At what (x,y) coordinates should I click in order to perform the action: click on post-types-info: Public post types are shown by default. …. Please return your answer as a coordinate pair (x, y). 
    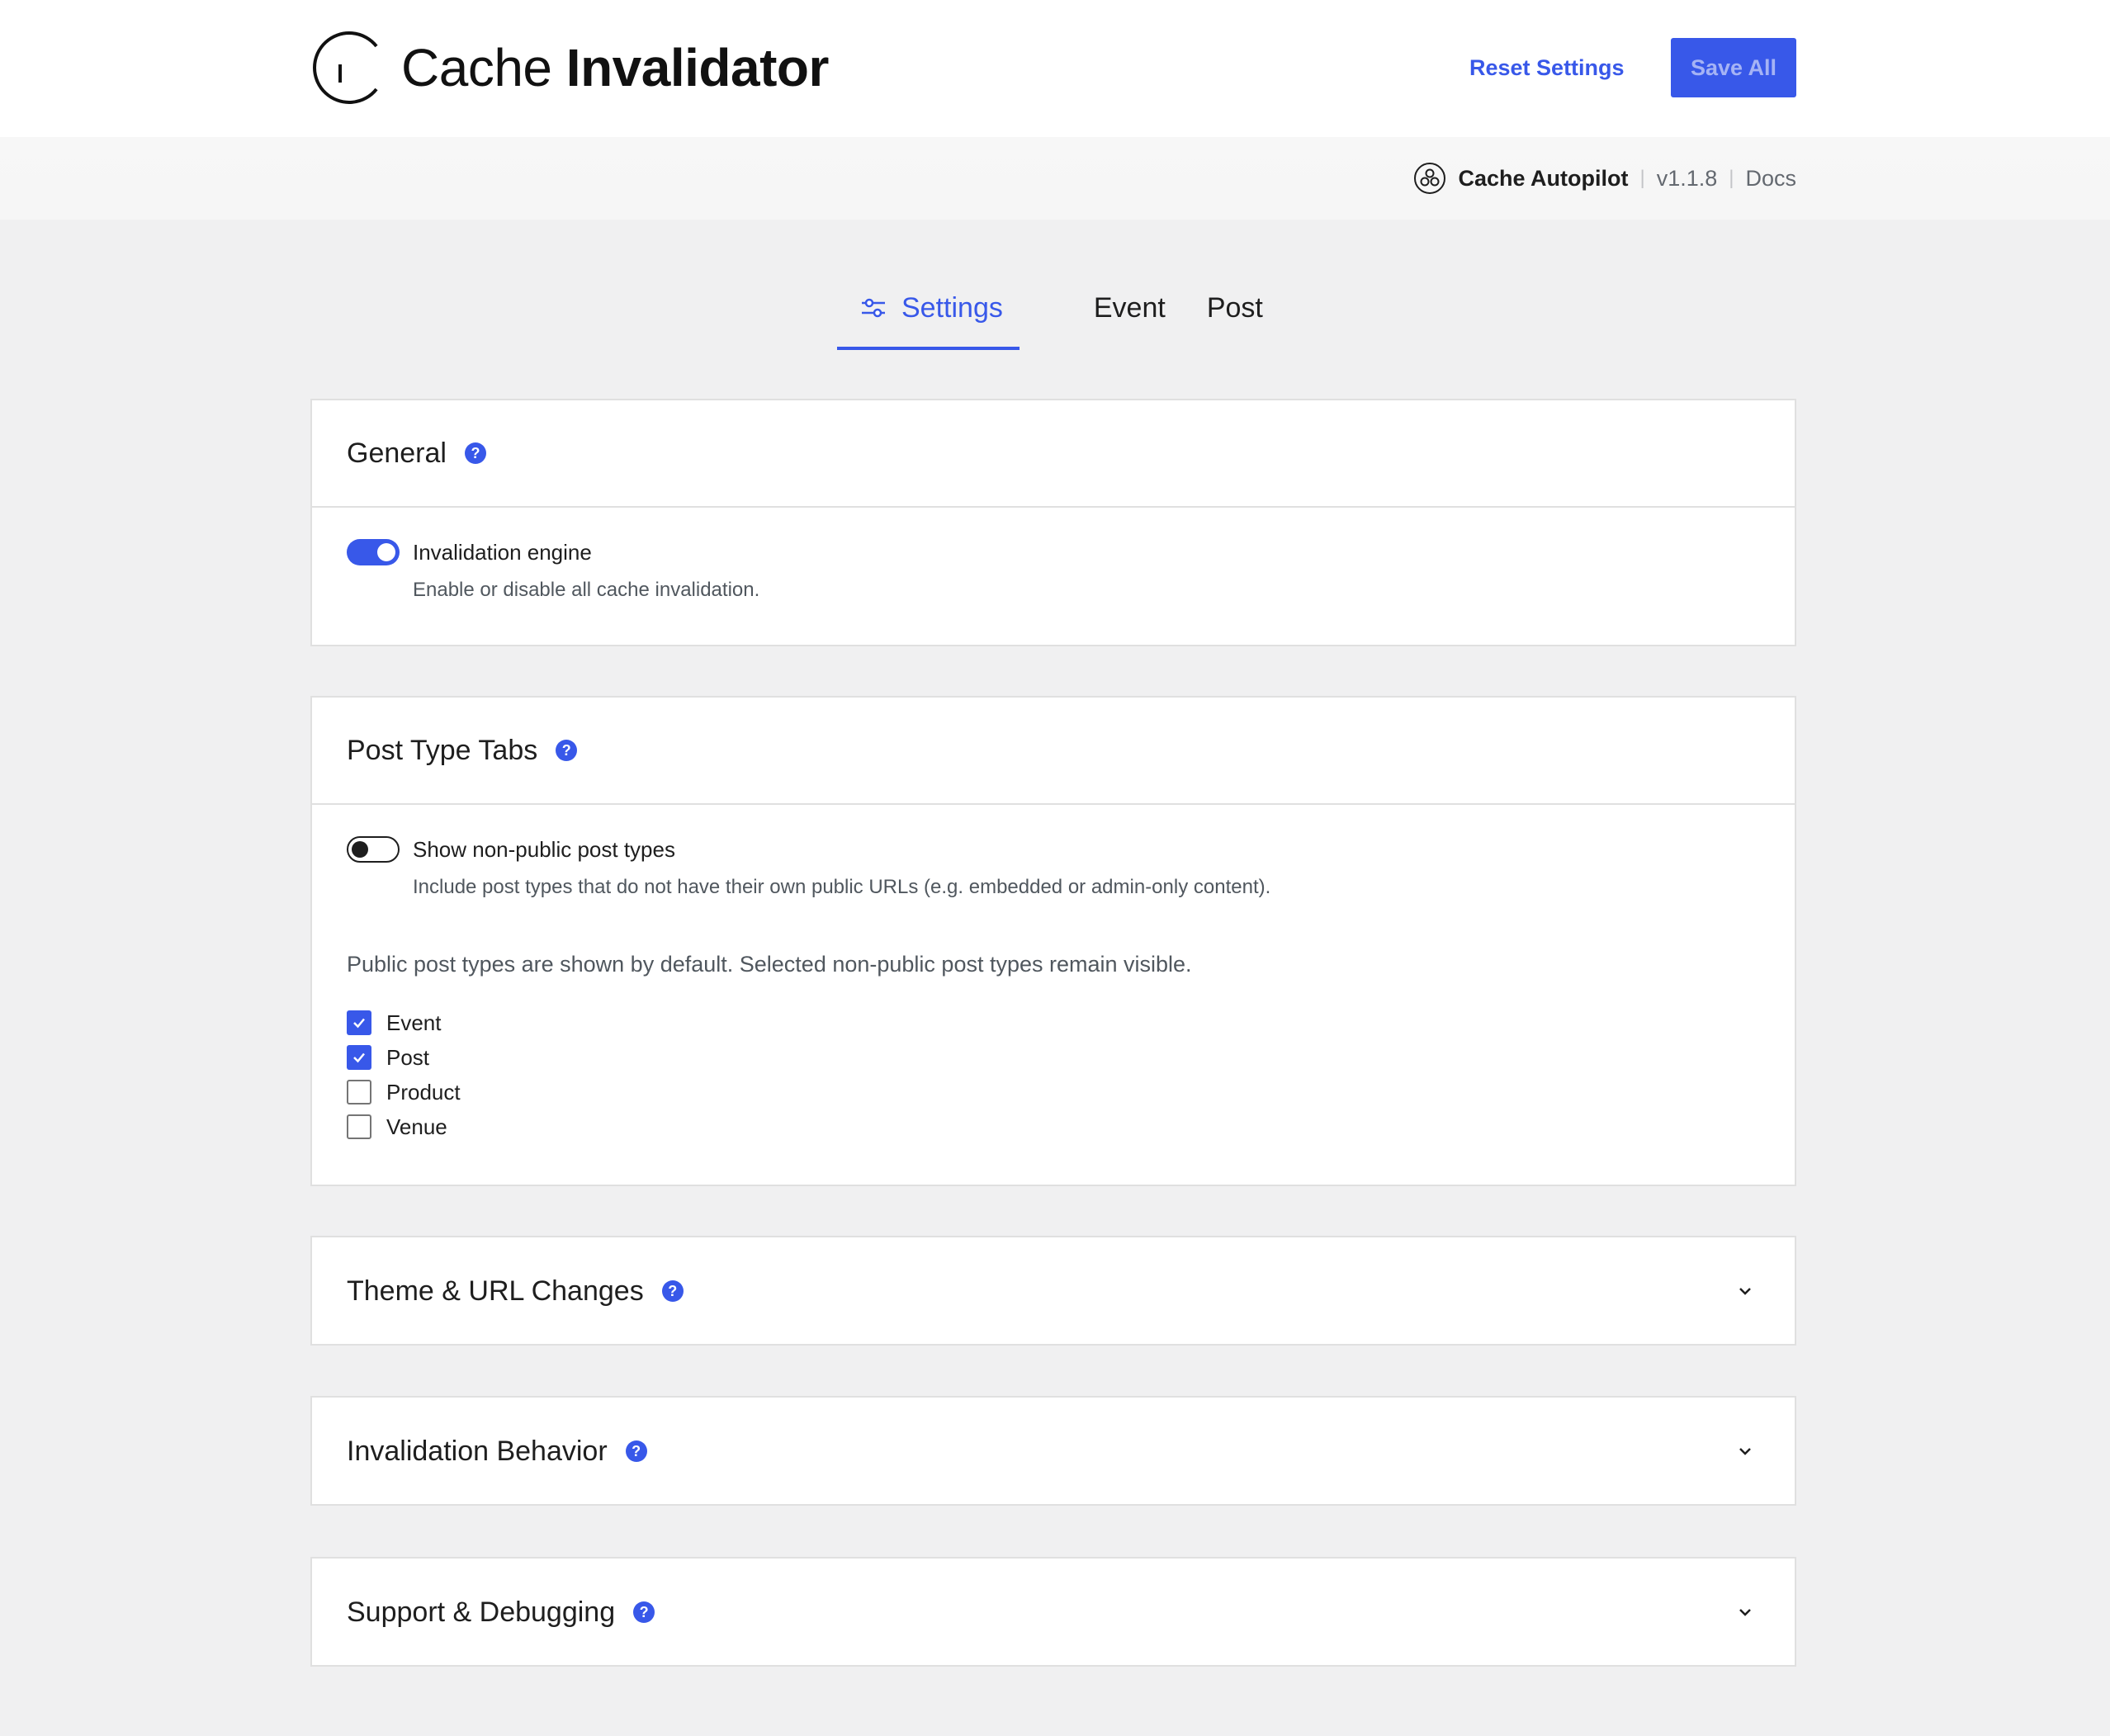
    Looking at the image, I should click on (770, 964).